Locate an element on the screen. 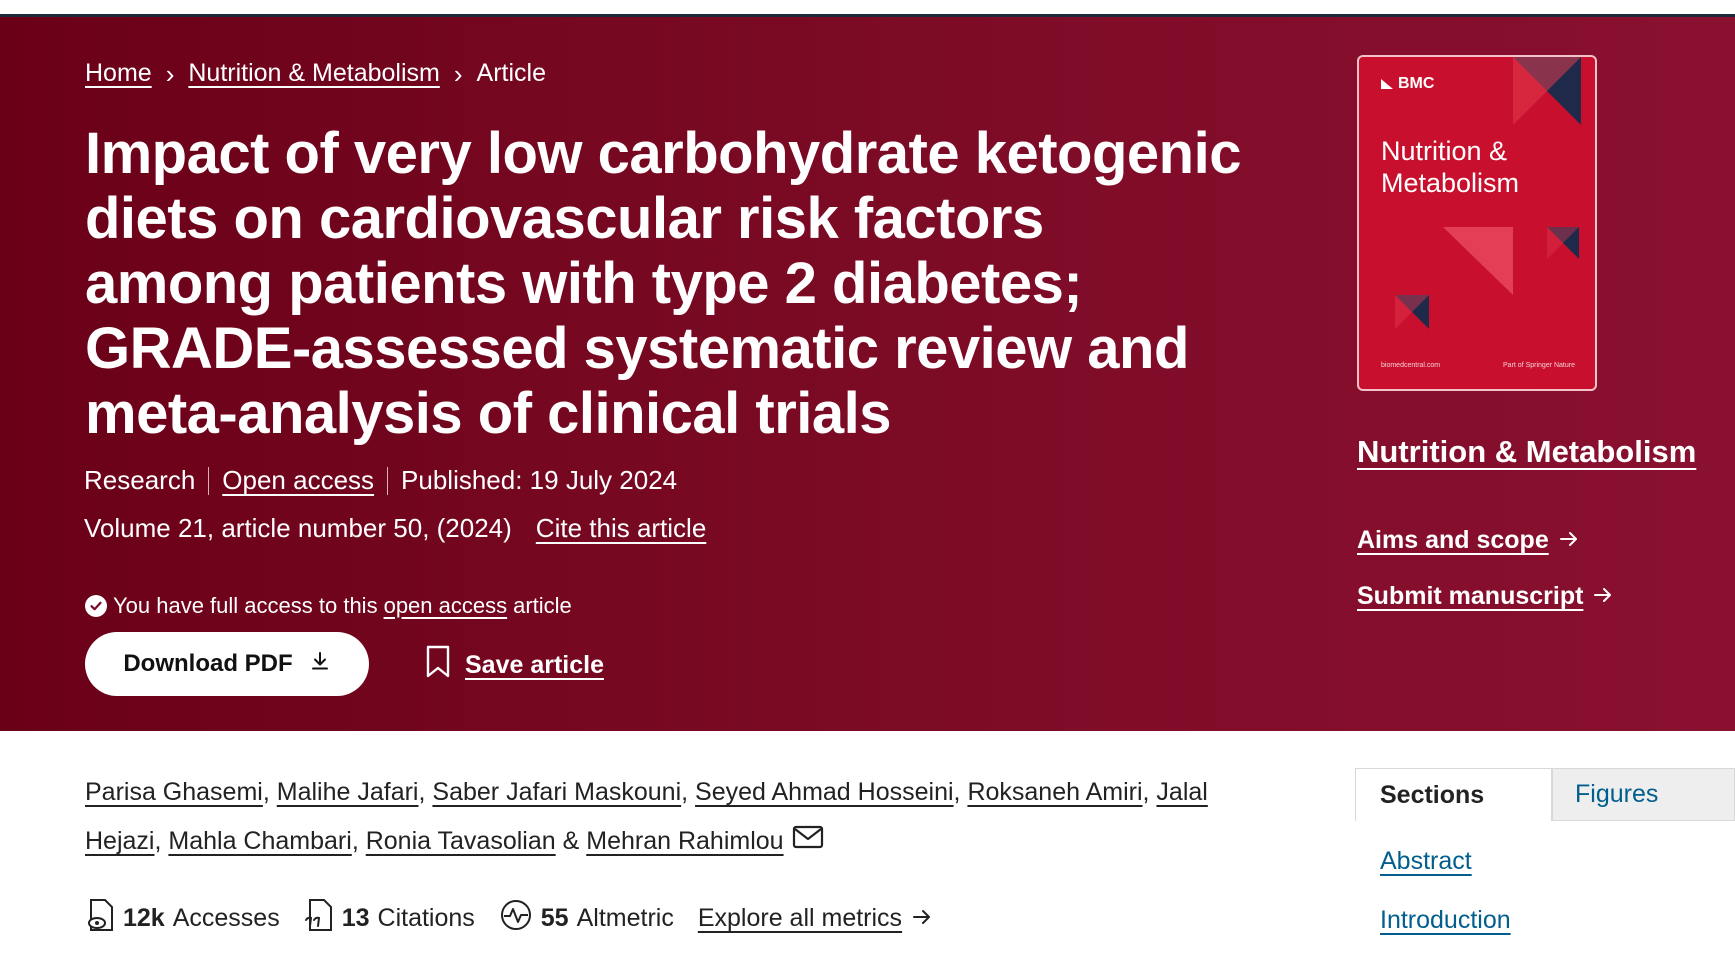  altmetric-label: Altmetric is located at coordinates (625, 918).